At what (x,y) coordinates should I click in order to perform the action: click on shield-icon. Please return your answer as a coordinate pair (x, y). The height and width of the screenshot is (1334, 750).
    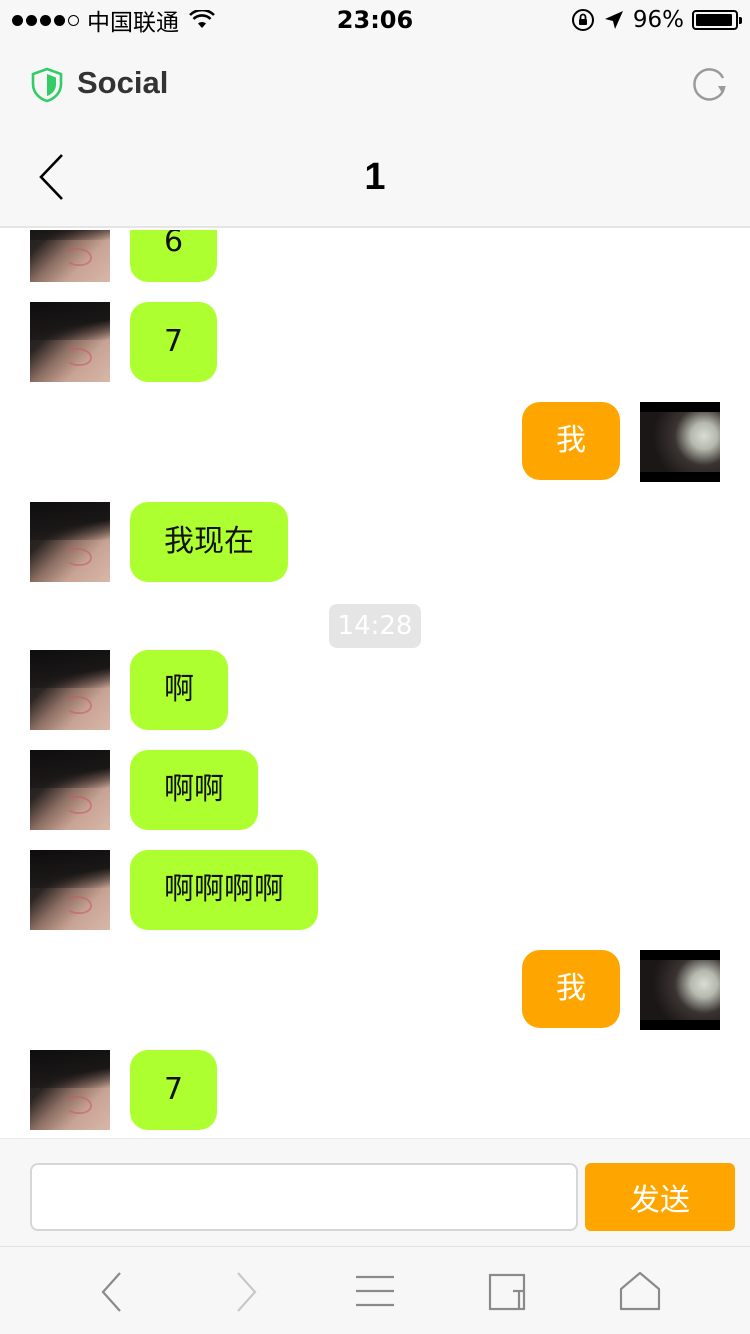
    Looking at the image, I should click on (47, 85).